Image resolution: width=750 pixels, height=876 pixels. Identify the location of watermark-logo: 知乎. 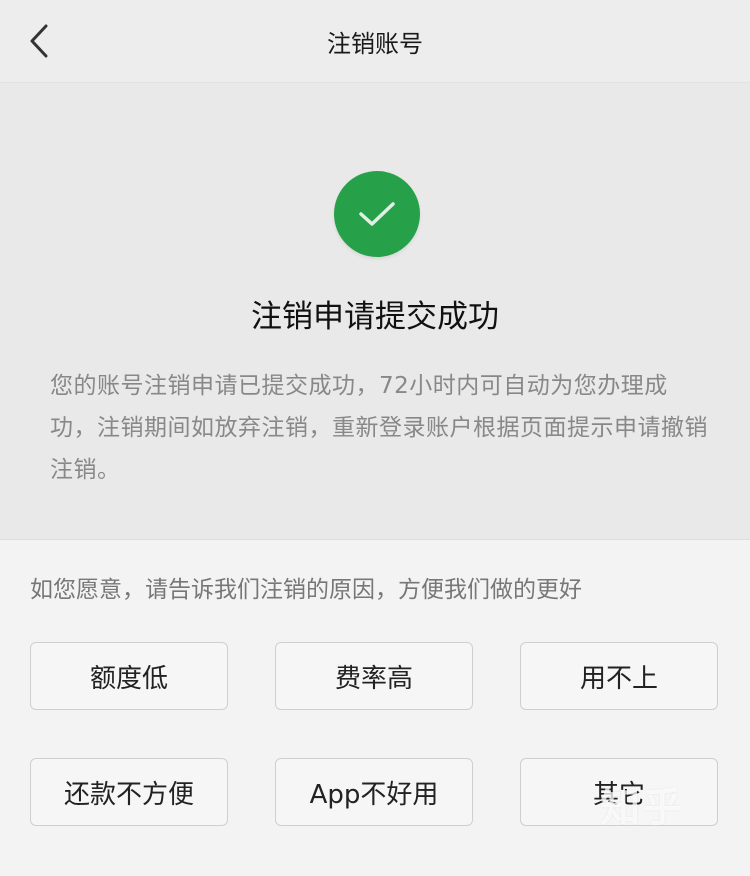
(642, 808).